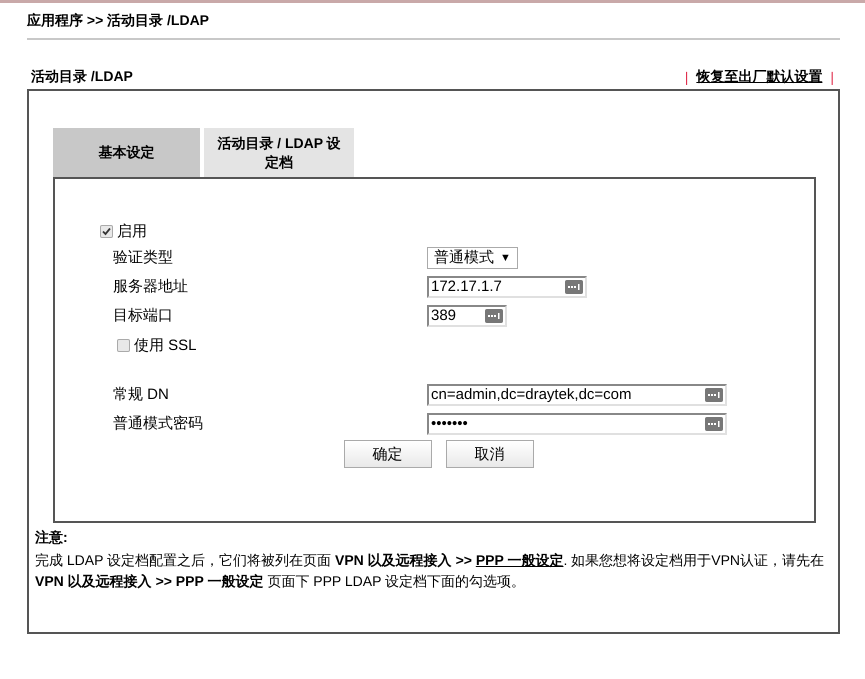  What do you see at coordinates (158, 423) in the screenshot?
I see `field-label: 普通模式密码` at bounding box center [158, 423].